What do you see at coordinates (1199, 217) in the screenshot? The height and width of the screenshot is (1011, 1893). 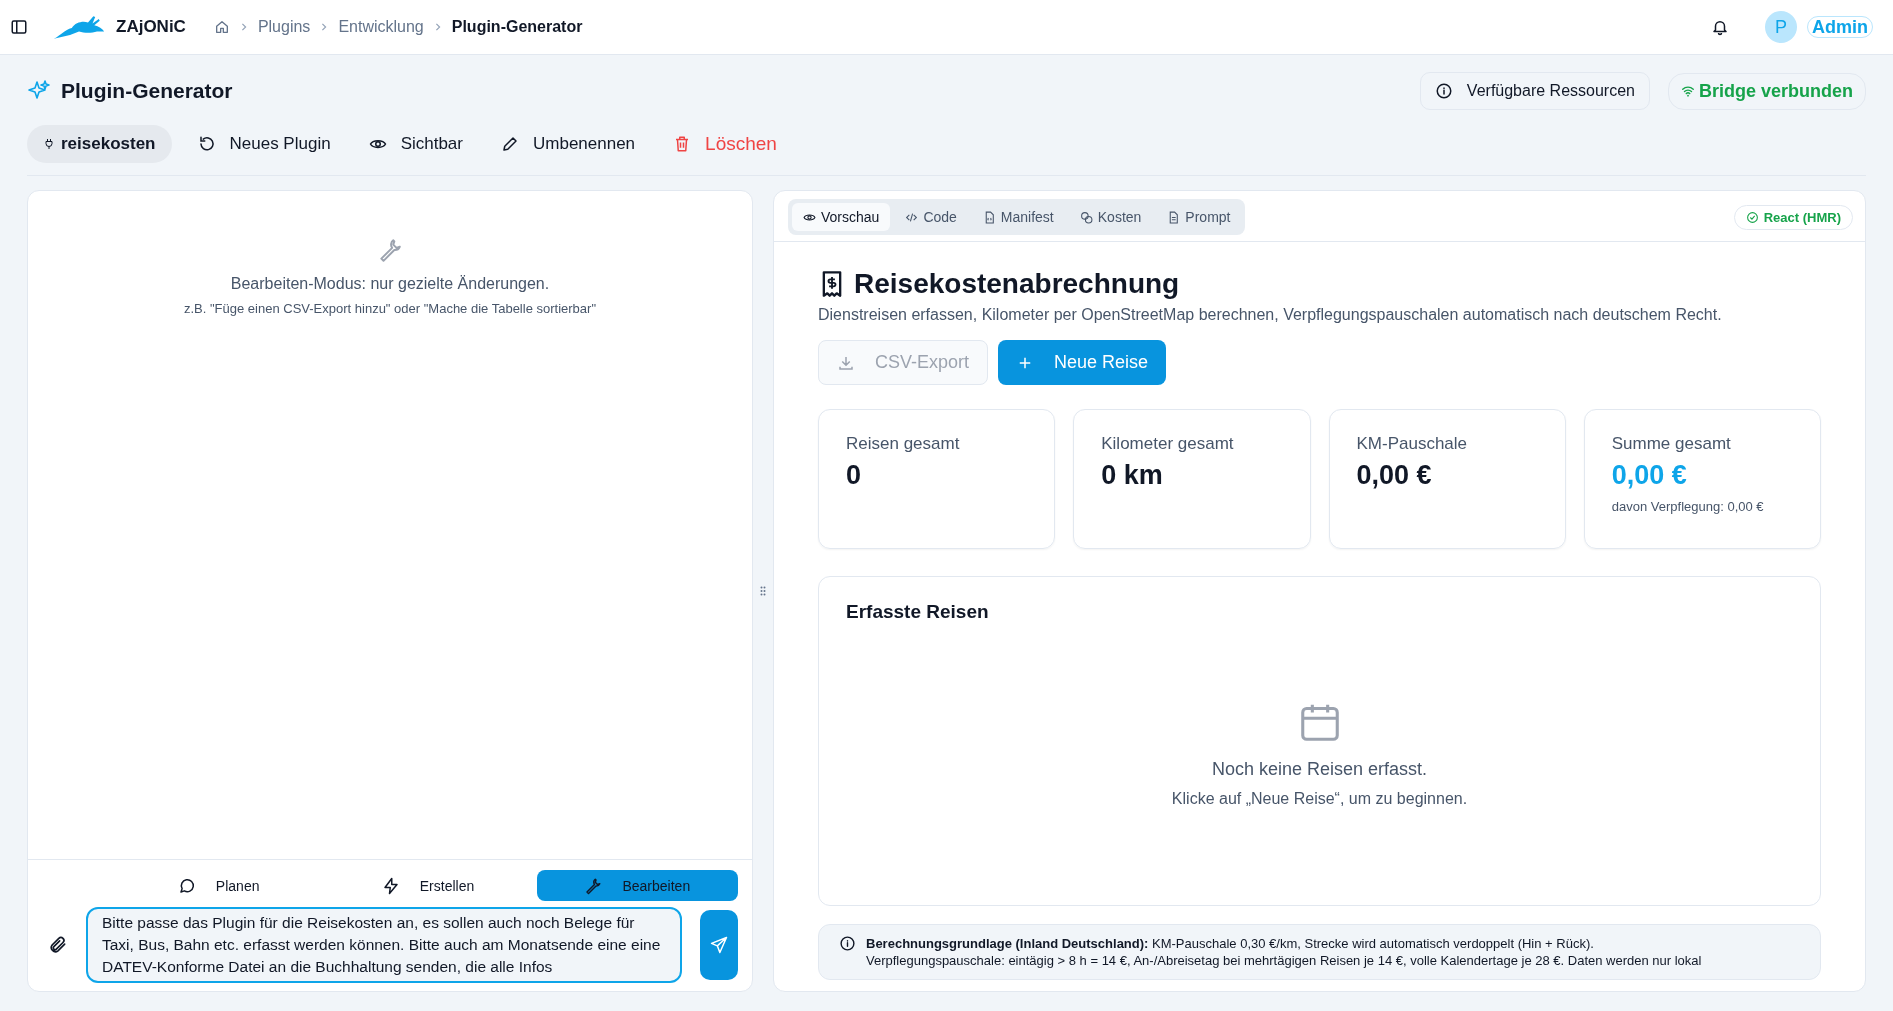 I see `preview-tab: Prompt` at bounding box center [1199, 217].